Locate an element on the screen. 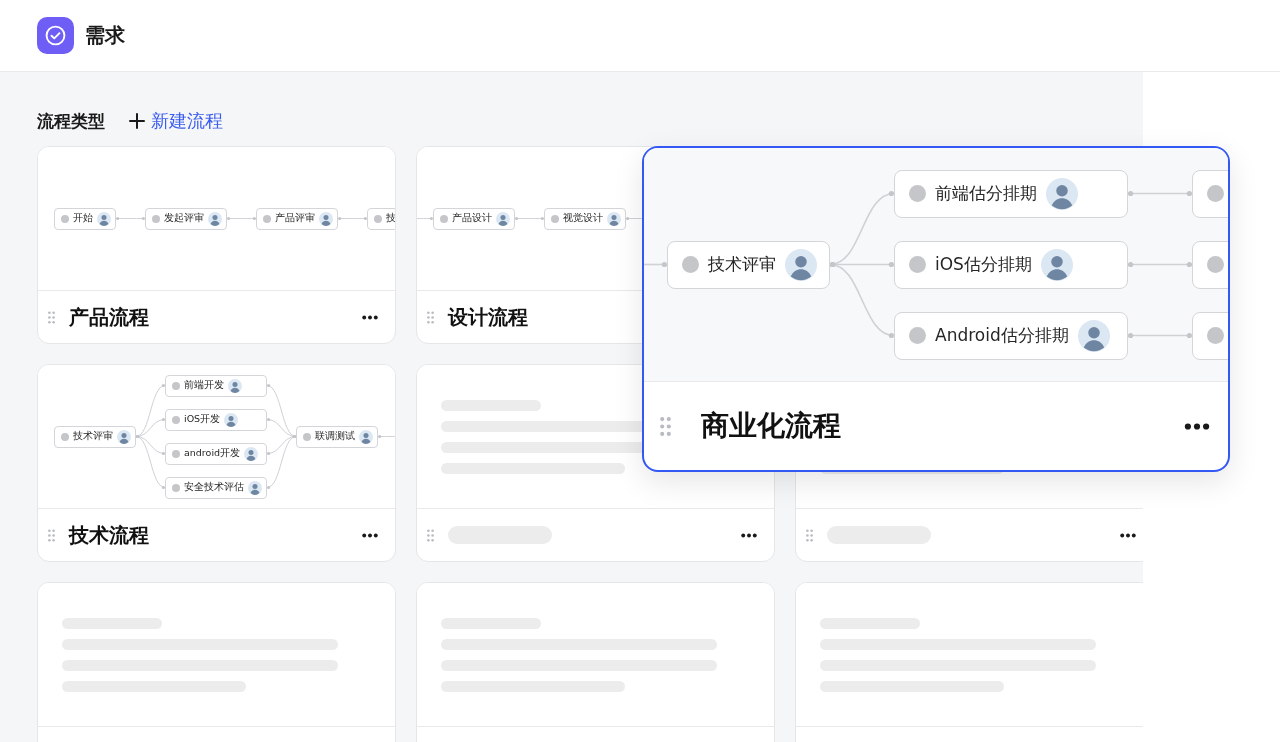  node-label: 产品设计 is located at coordinates (472, 218).